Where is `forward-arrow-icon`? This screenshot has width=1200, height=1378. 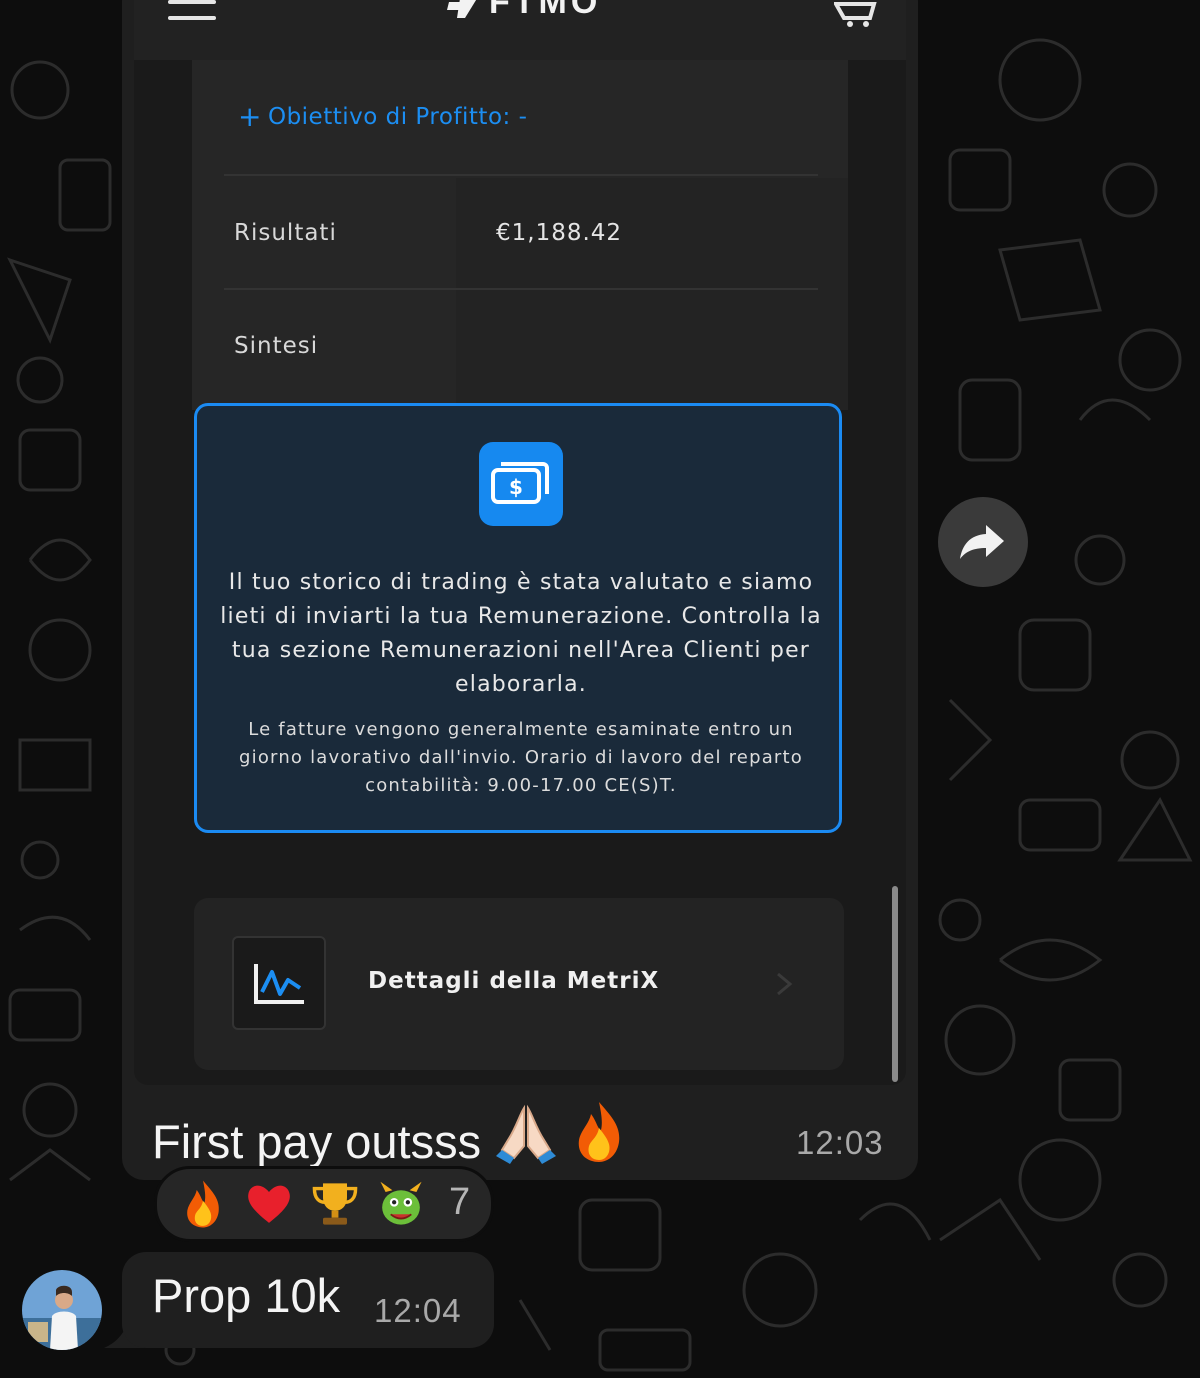 forward-arrow-icon is located at coordinates (982, 542).